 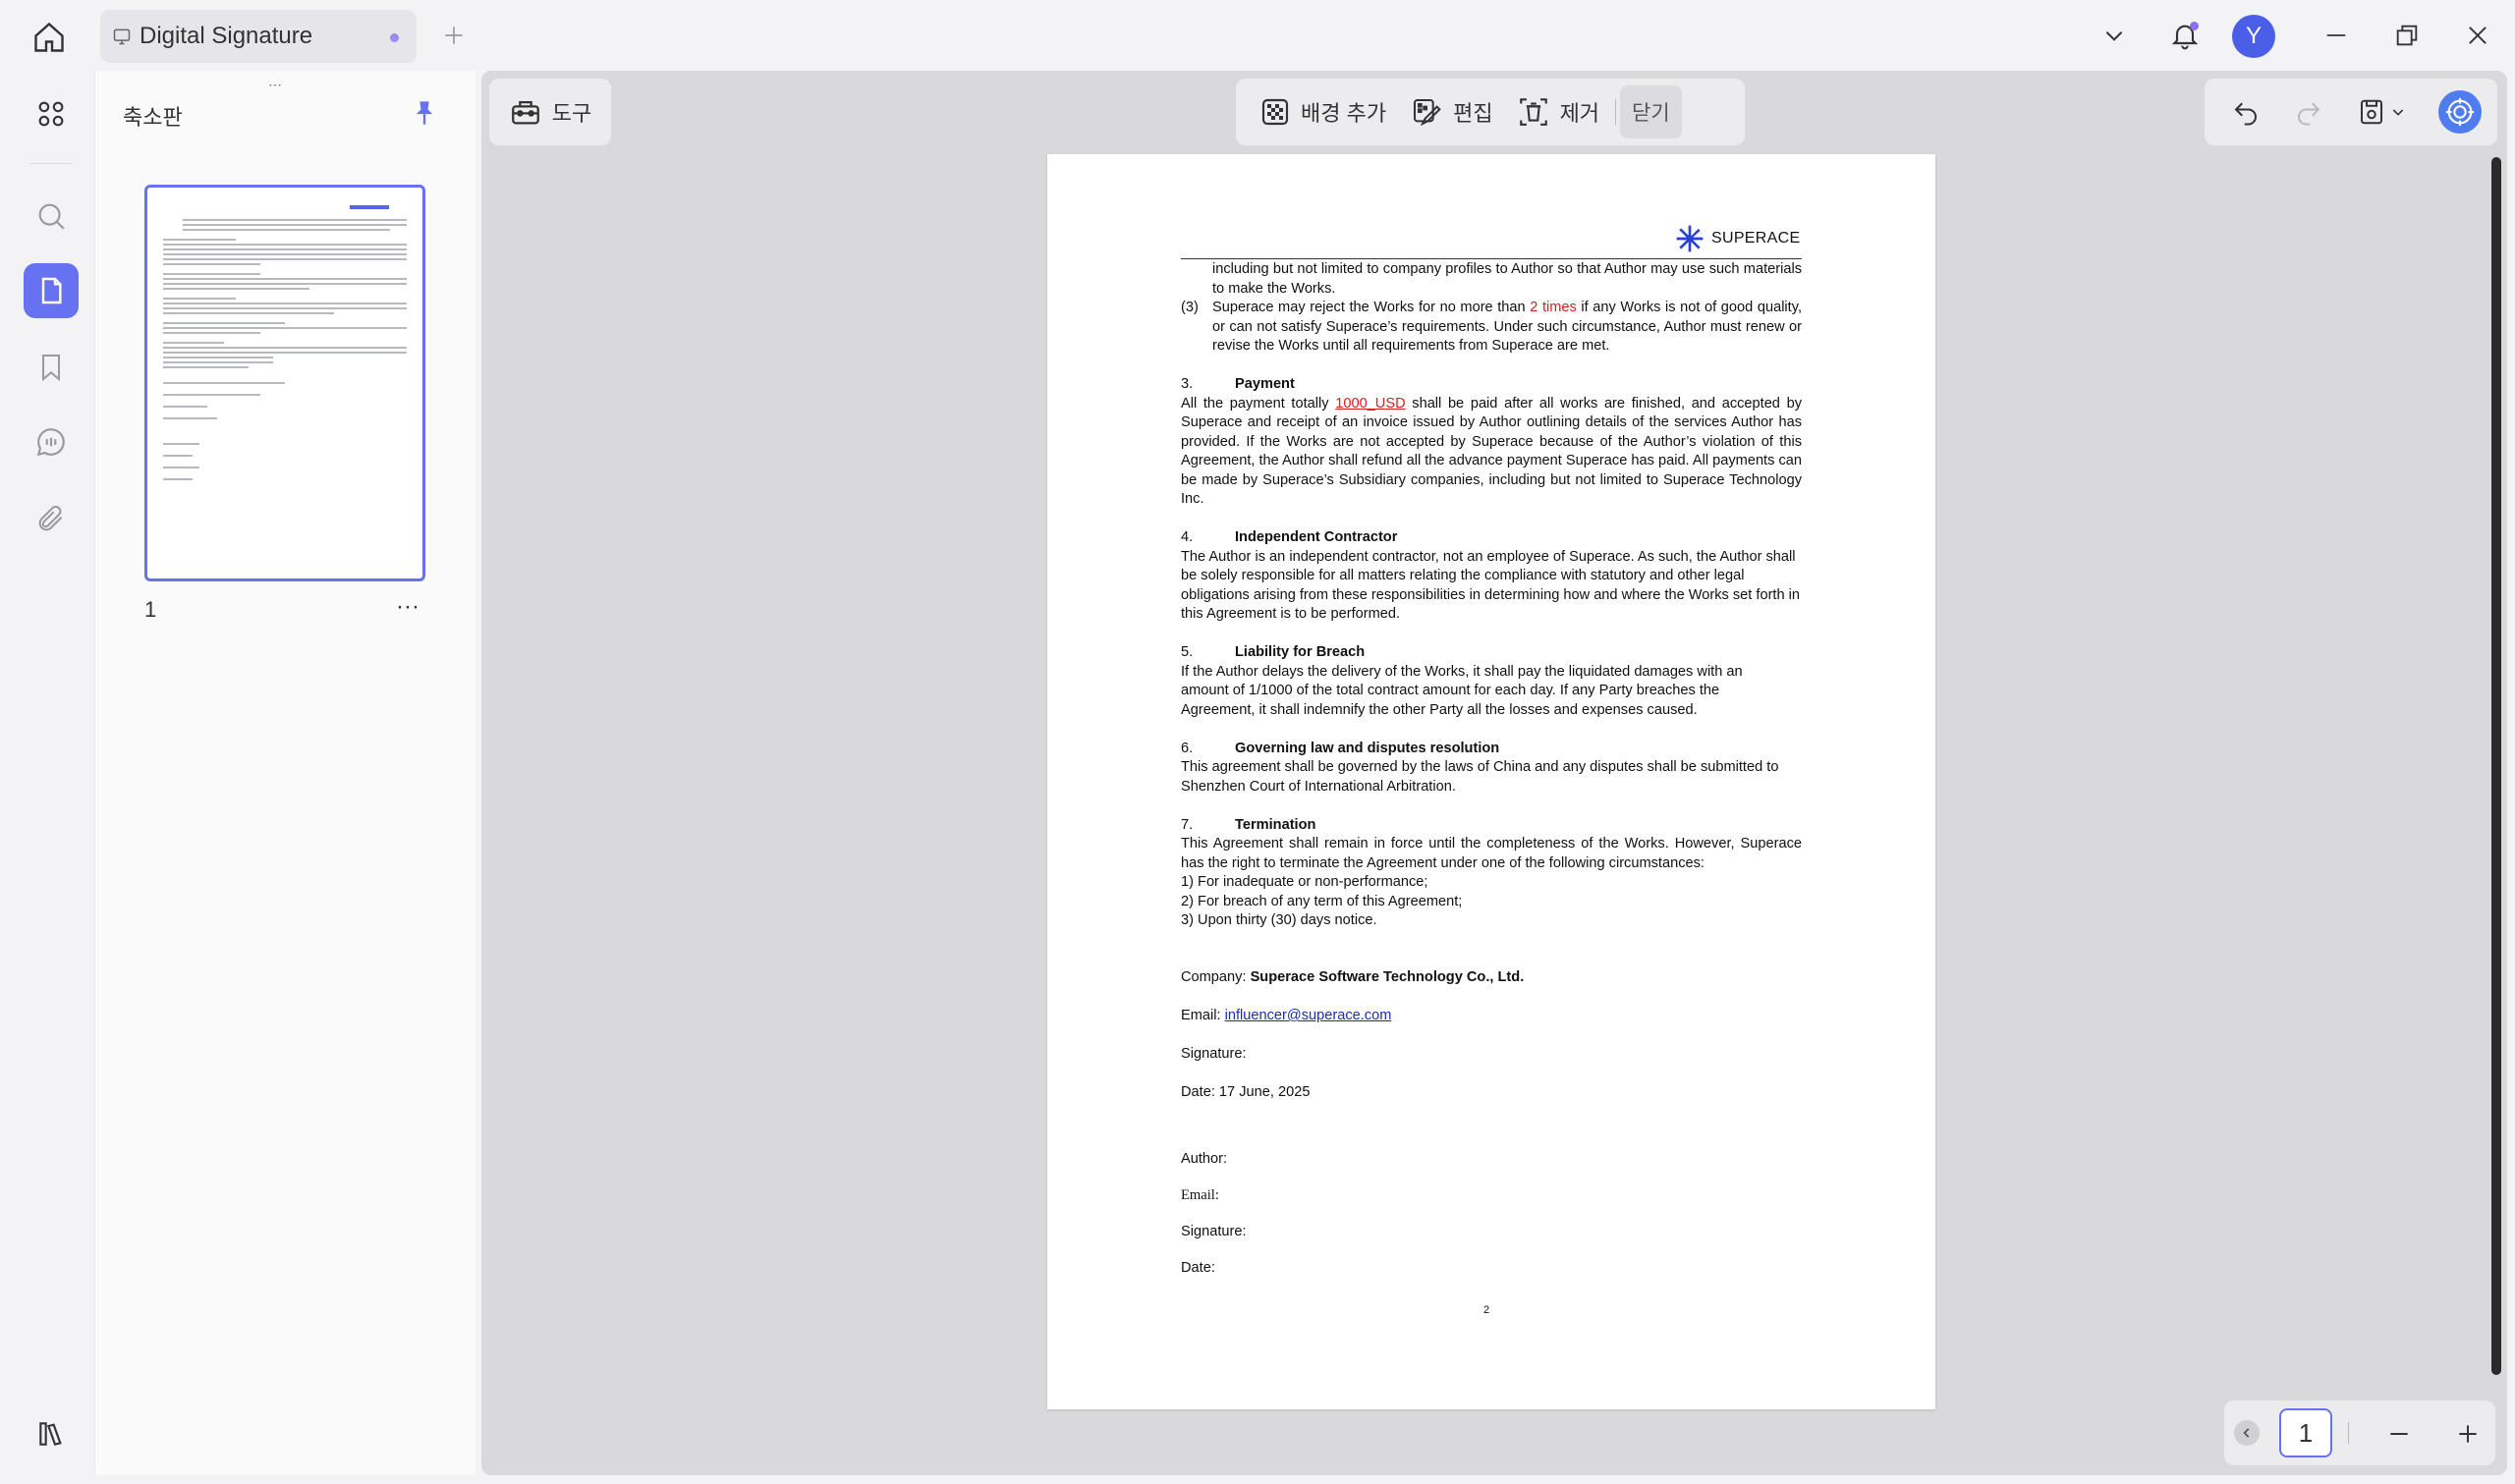 I want to click on close-window-button, so click(x=2477, y=35).